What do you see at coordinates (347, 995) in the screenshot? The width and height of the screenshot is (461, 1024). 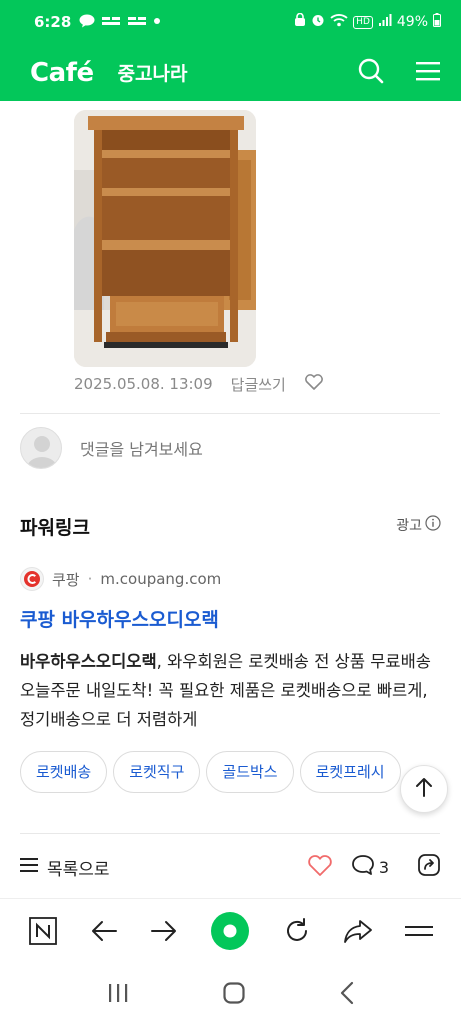 I see `back-icon` at bounding box center [347, 995].